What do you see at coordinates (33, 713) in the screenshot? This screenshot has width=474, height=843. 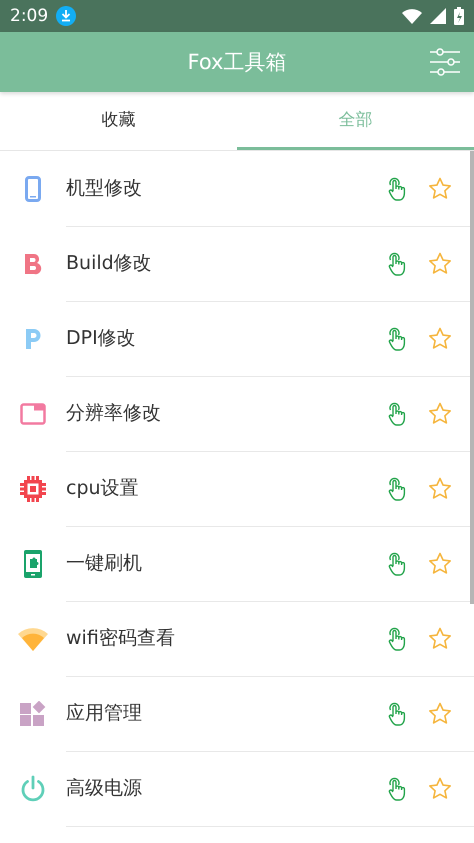 I see `apps-grid-icon` at bounding box center [33, 713].